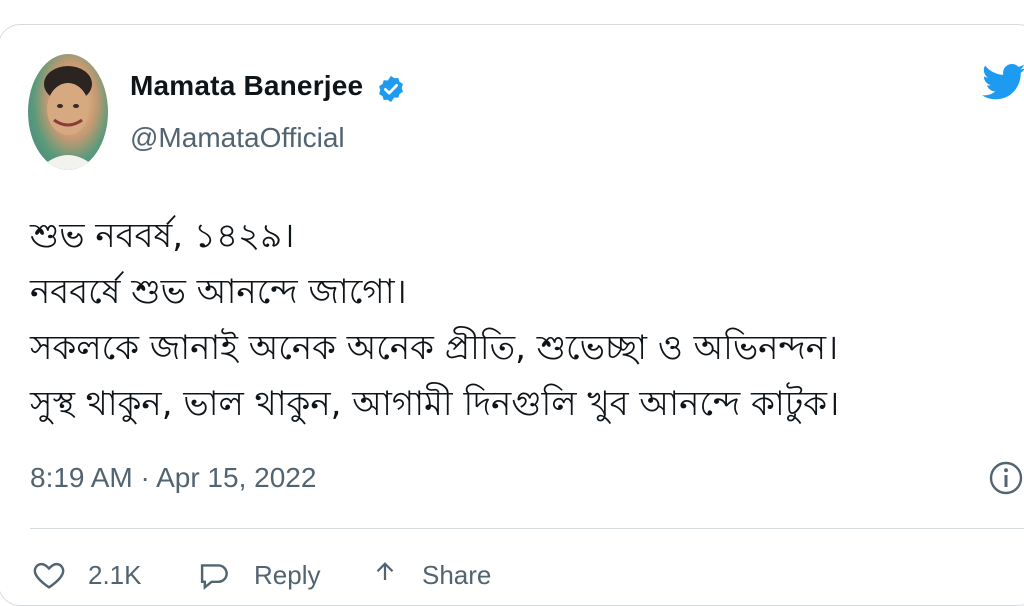 This screenshot has width=1024, height=606. Describe the element at coordinates (385, 571) in the screenshot. I see `share-arrow-icon` at that location.